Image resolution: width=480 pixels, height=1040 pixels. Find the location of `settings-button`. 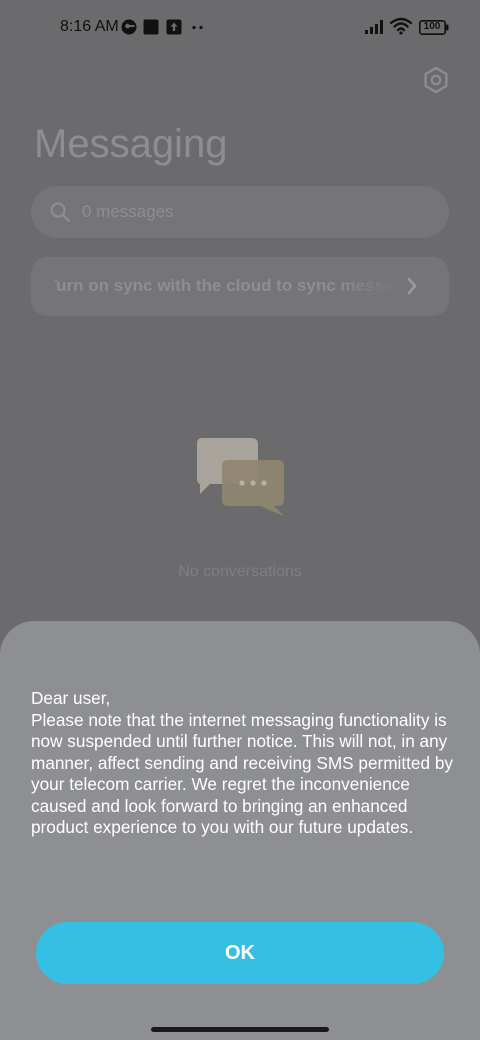

settings-button is located at coordinates (436, 80).